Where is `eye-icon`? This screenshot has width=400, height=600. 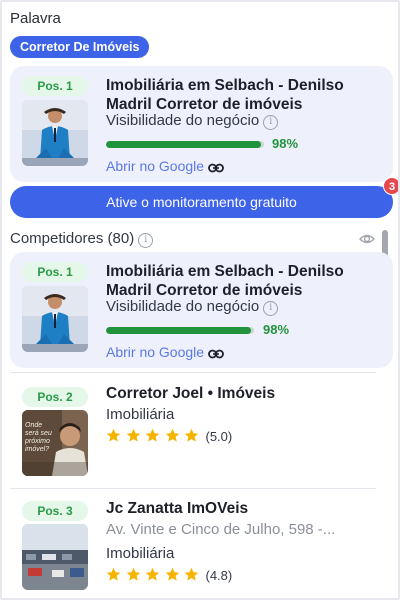
eye-icon is located at coordinates (367, 241).